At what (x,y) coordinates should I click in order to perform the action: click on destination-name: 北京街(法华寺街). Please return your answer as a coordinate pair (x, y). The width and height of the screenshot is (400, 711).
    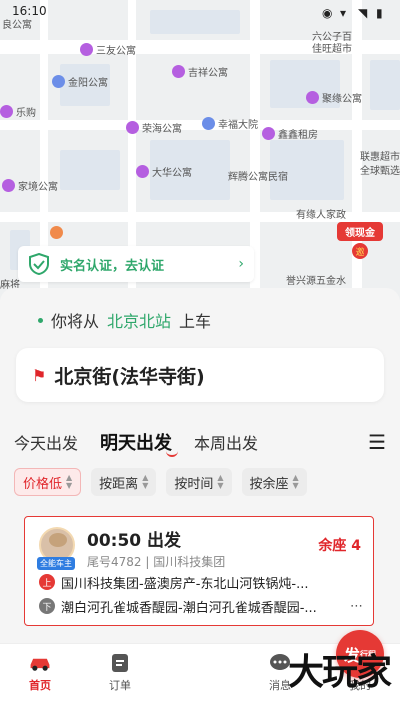
    Looking at the image, I should click on (129, 376).